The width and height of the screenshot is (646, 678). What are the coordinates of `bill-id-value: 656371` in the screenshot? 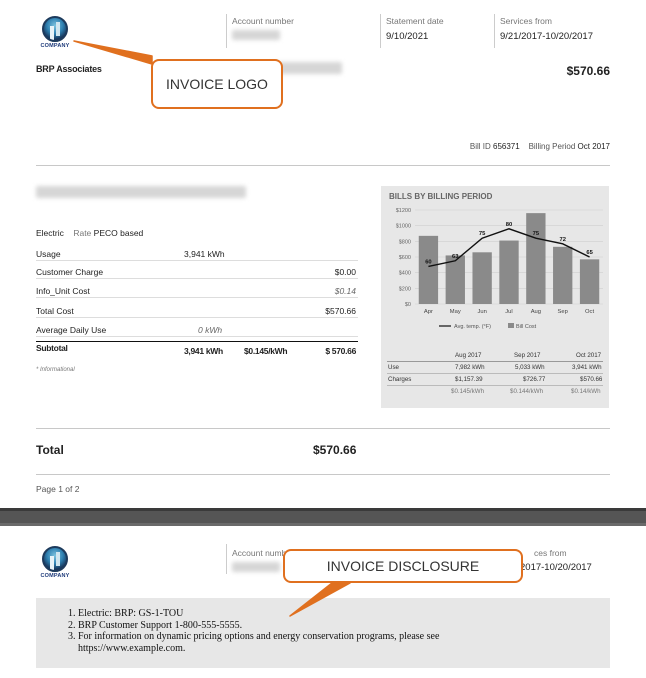 It's located at (506, 146).